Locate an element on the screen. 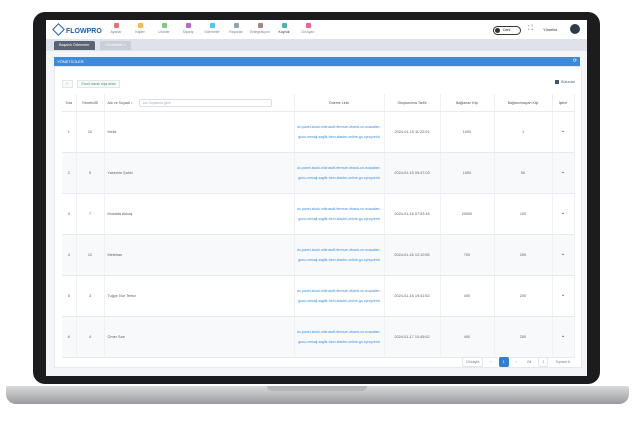 The width and height of the screenshot is (635, 423). section-title: YÖNETİCİLER is located at coordinates (70, 61).